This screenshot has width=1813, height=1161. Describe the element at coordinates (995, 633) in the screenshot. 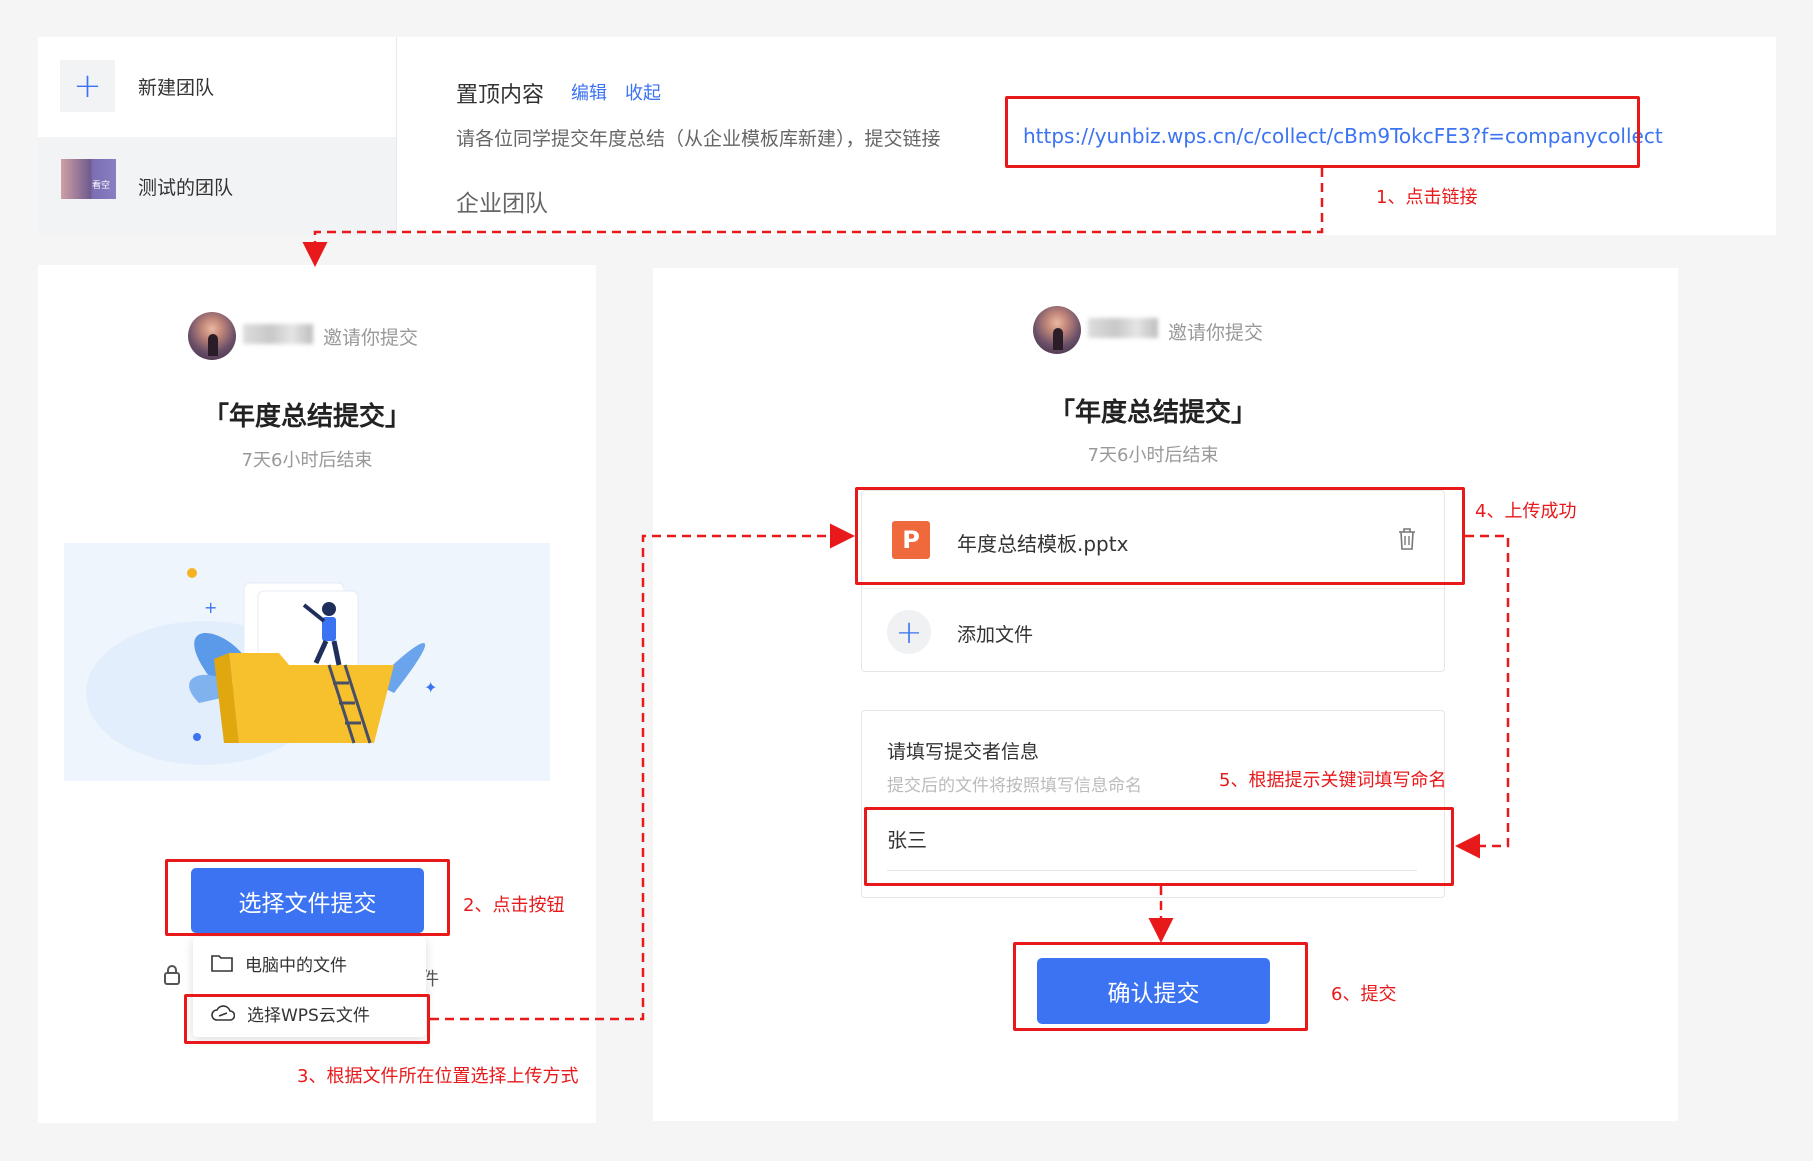

I see `add-file-label: 添加文件` at that location.